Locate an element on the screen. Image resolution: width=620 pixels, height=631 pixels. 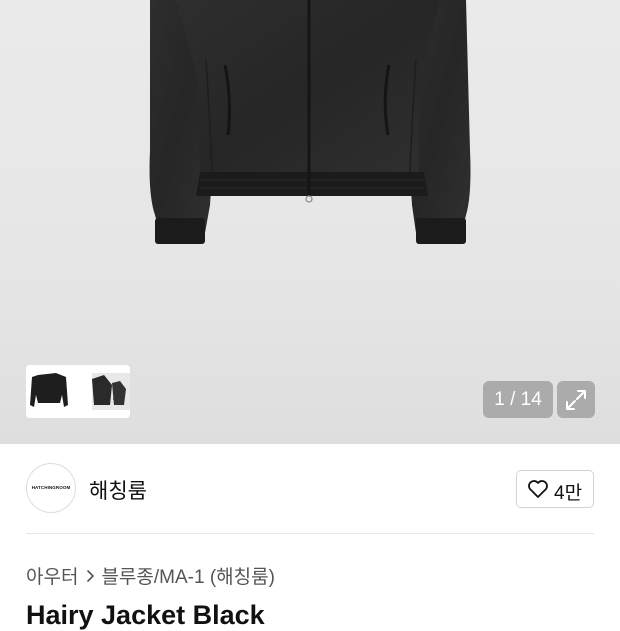
brand-row: HATCHINGROOM 해칭룸 4만 is located at coordinates (310, 488).